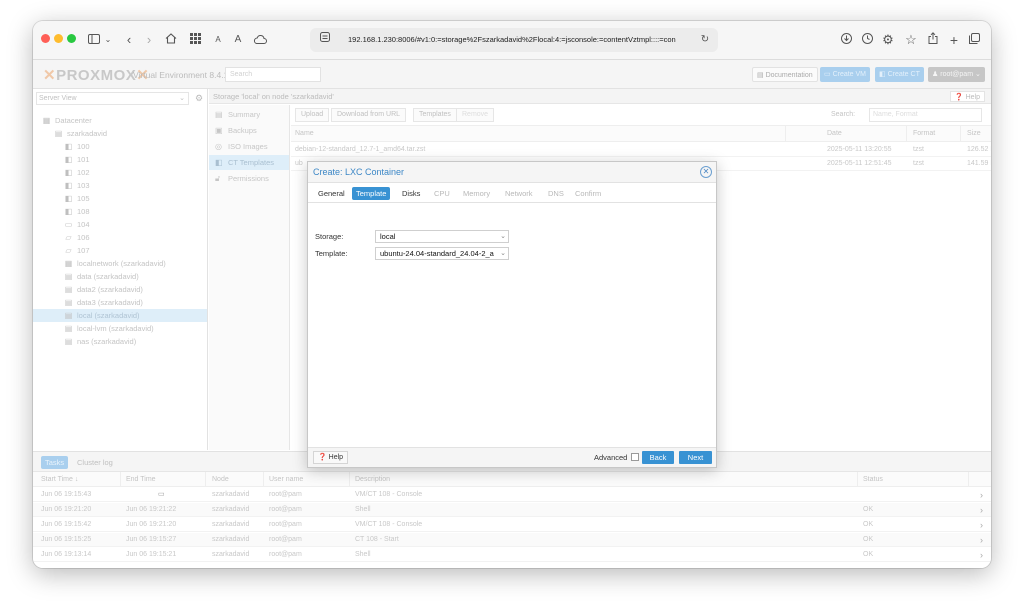  I want to click on create-vm-button: ▭ Create VM, so click(845, 74).